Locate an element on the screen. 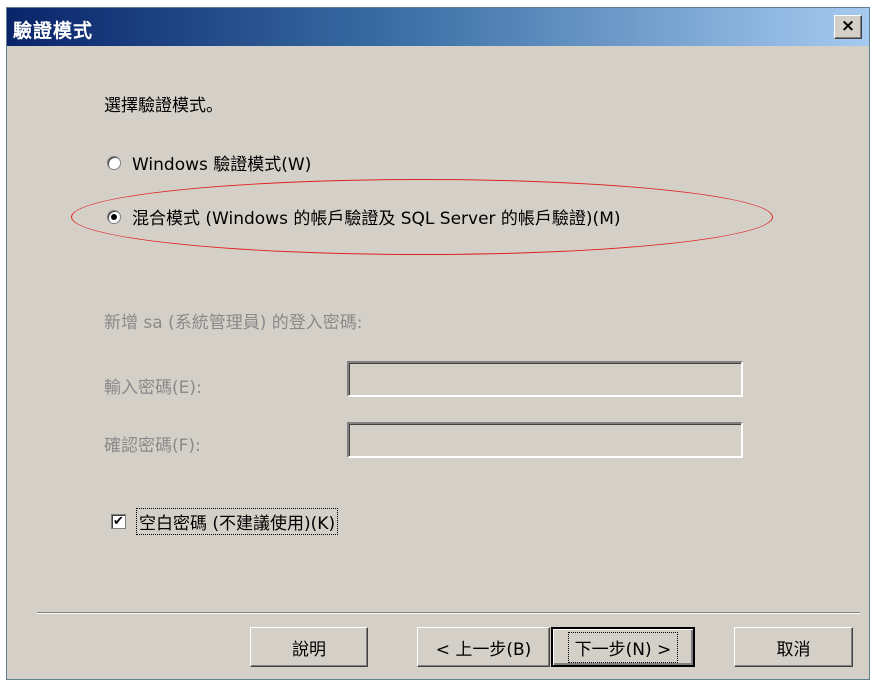  back-button-label: < 上一步(B) is located at coordinates (483, 649).